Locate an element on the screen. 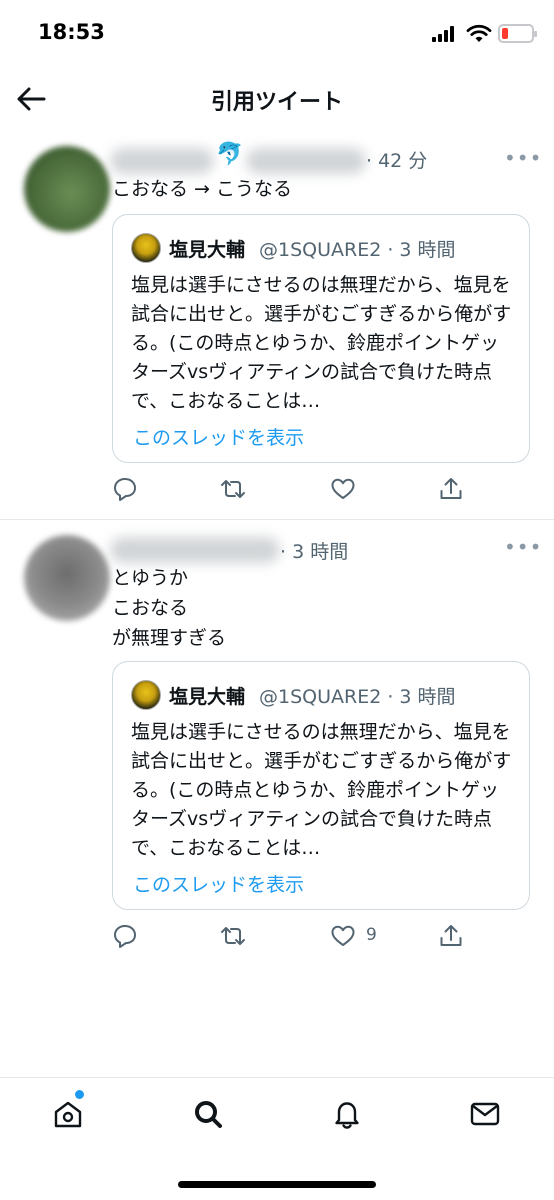 This screenshot has width=554, height=1200. tweet-time: · 3 時間 is located at coordinates (314, 552).